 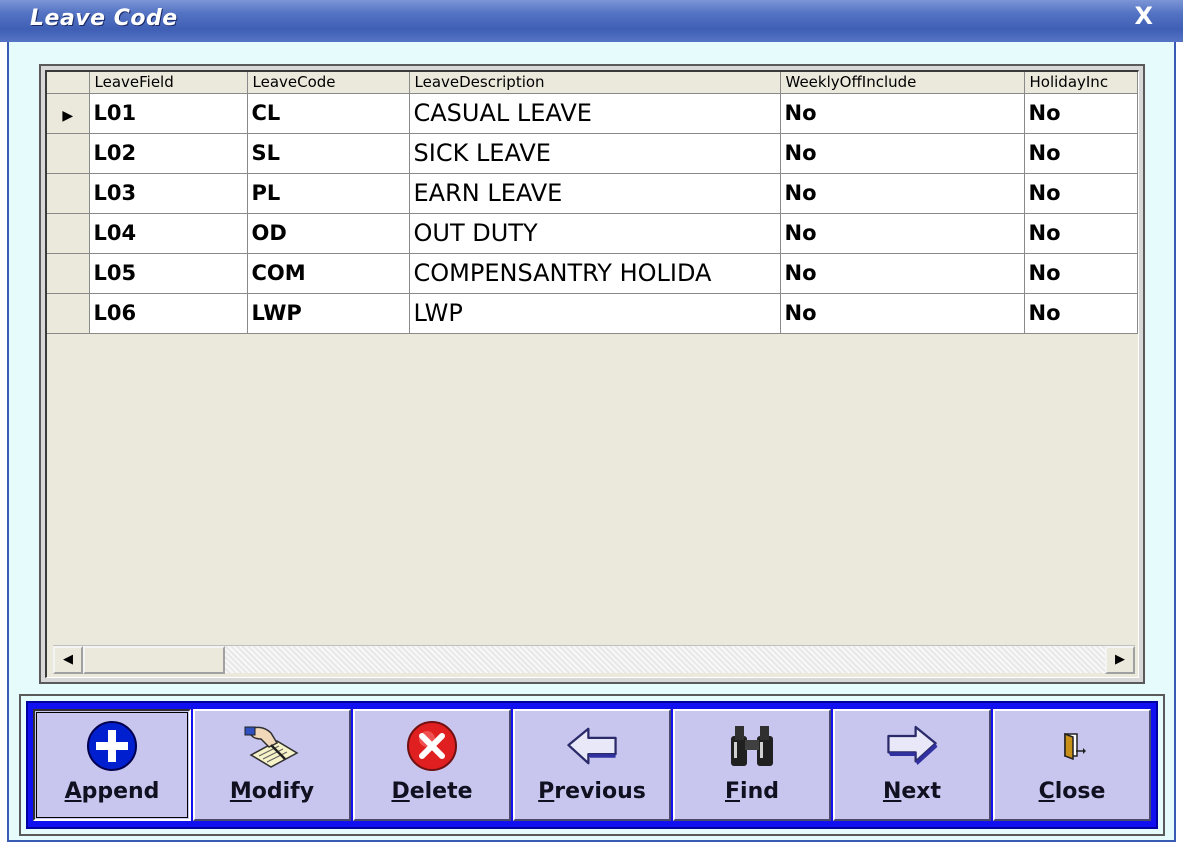 What do you see at coordinates (595, 153) in the screenshot?
I see `cell-leave-description: SICK LEAVE` at bounding box center [595, 153].